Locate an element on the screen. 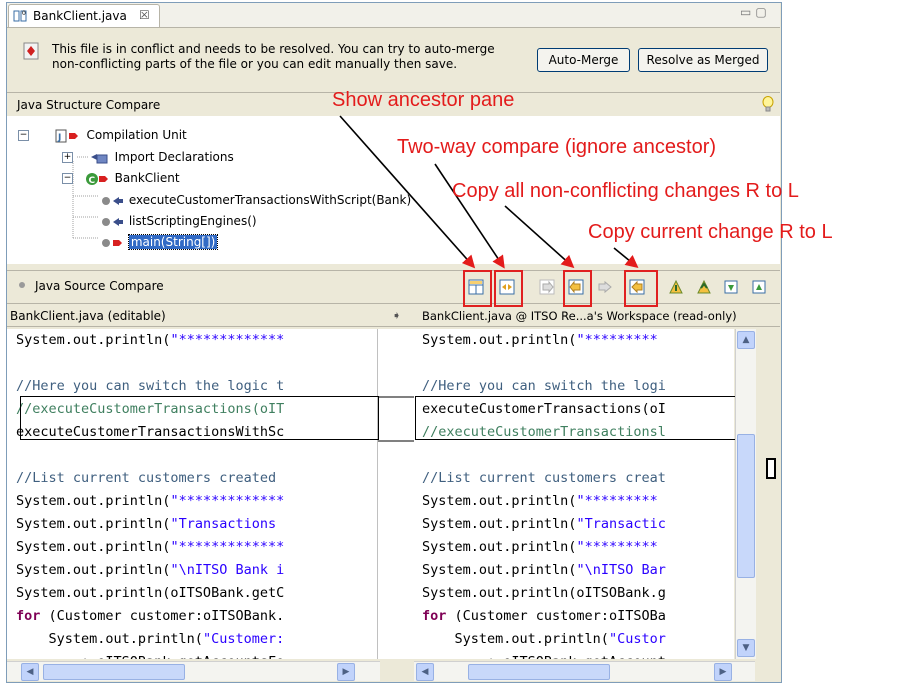  code-line: //Here you can switch the logi is located at coordinates (544, 386).